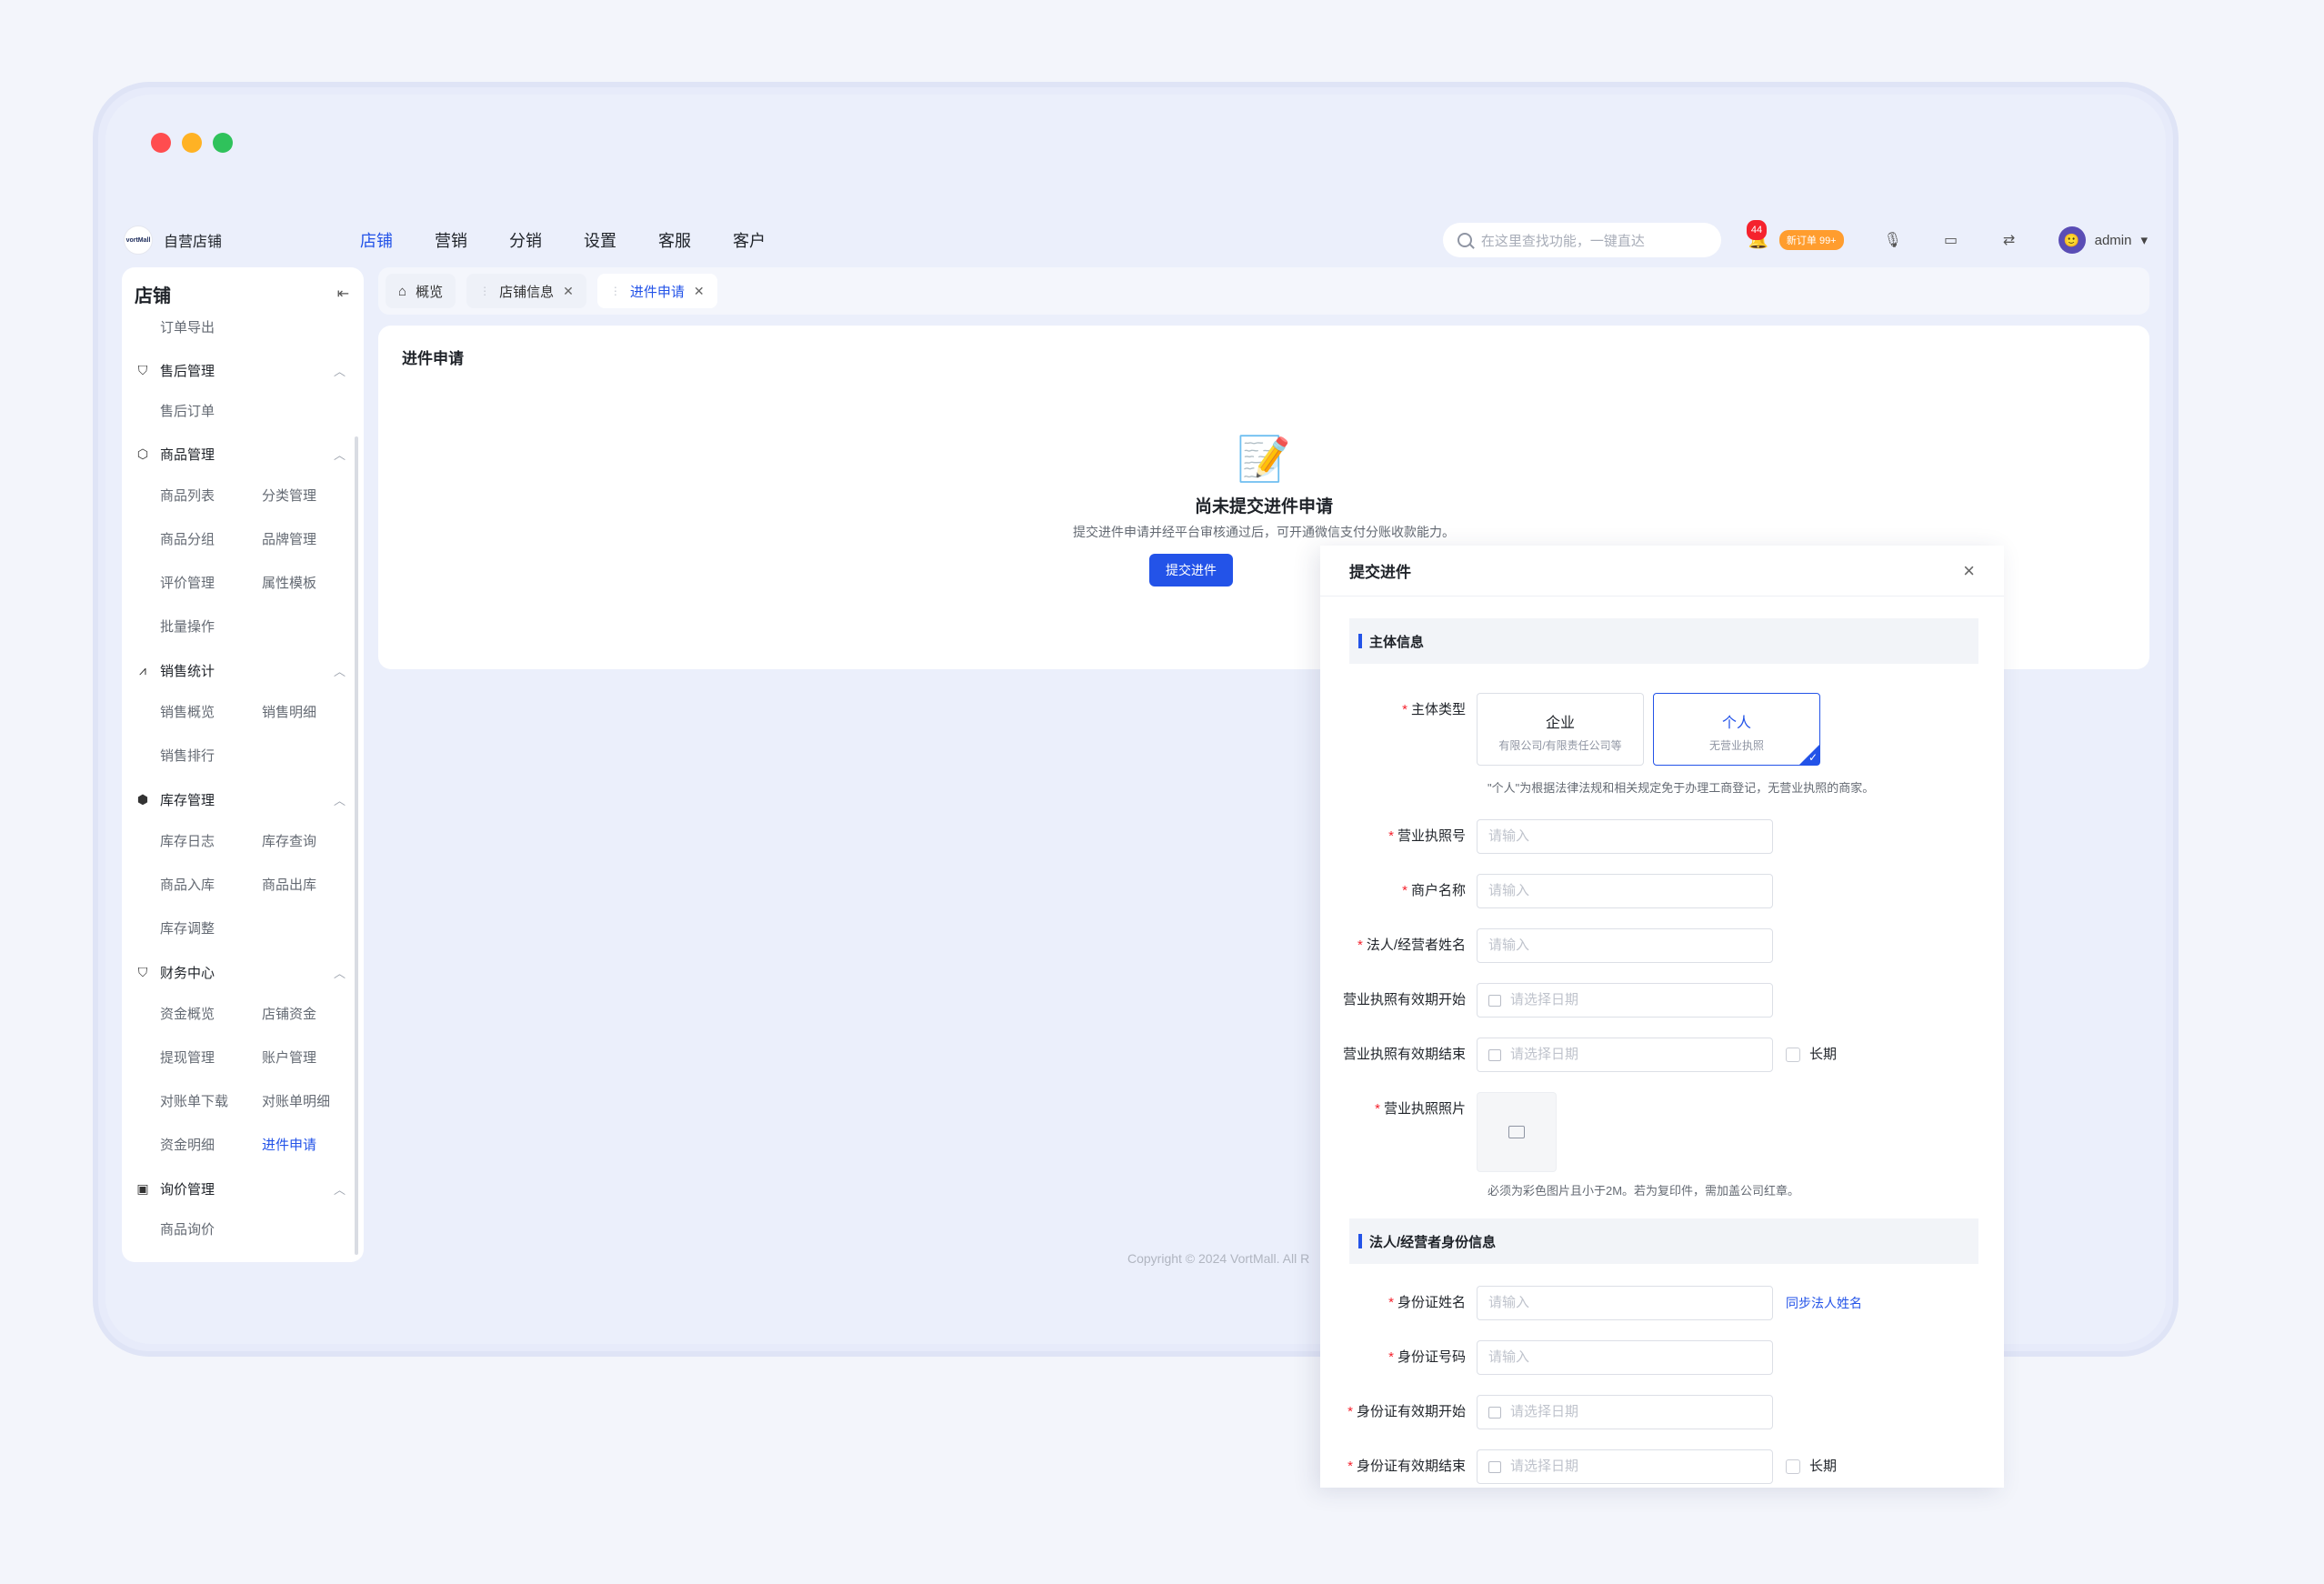 This screenshot has height=1584, width=2324. I want to click on sidebar-item: 店铺资金, so click(313, 1015).